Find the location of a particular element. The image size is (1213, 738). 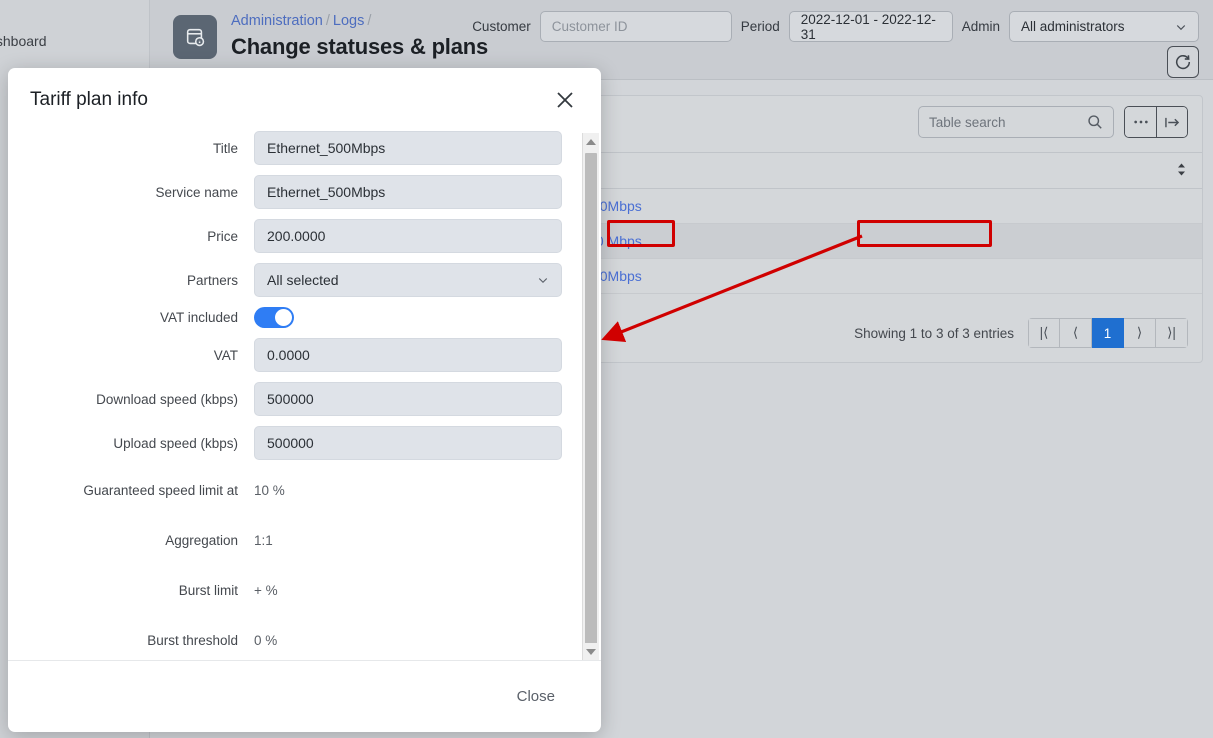

field-input-download-speed: 500000 is located at coordinates (408, 399).